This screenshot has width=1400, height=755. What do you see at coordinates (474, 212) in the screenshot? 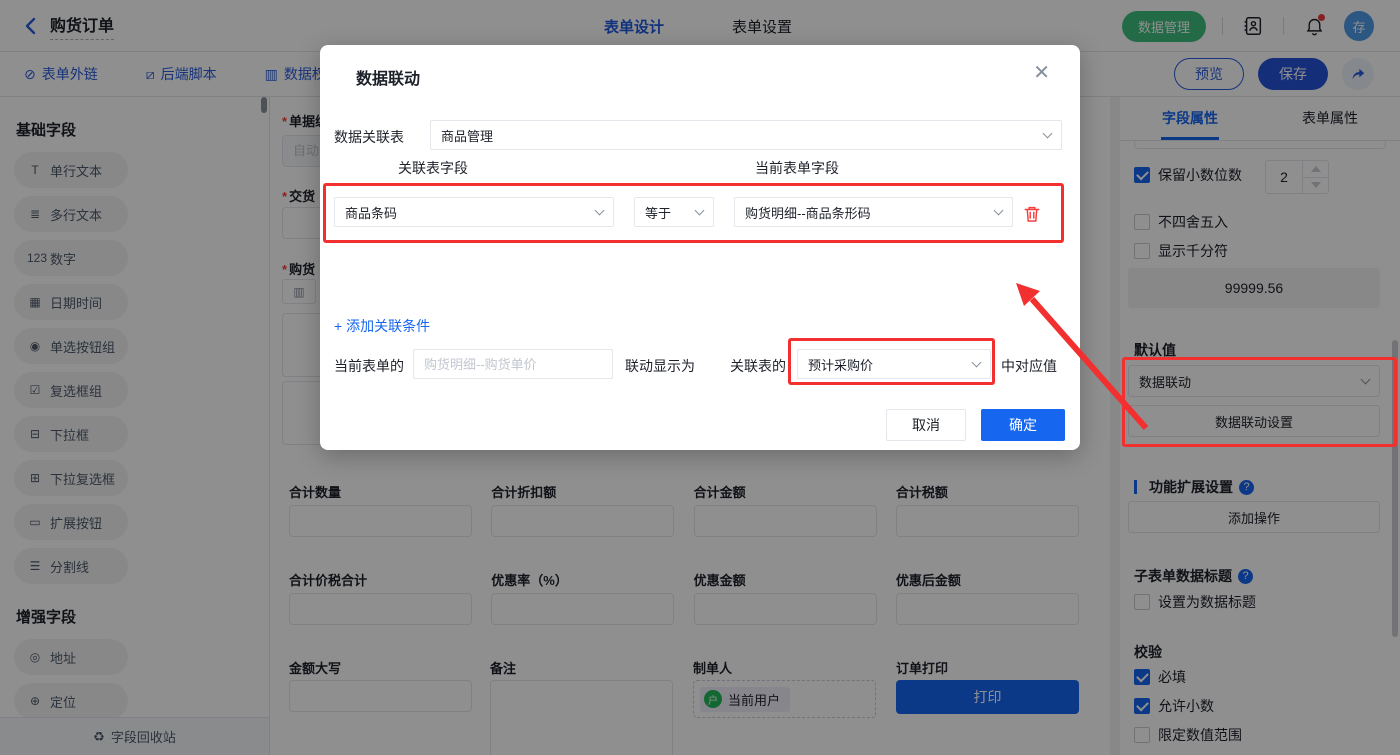
I see `condition-field-select: 商品条码` at bounding box center [474, 212].